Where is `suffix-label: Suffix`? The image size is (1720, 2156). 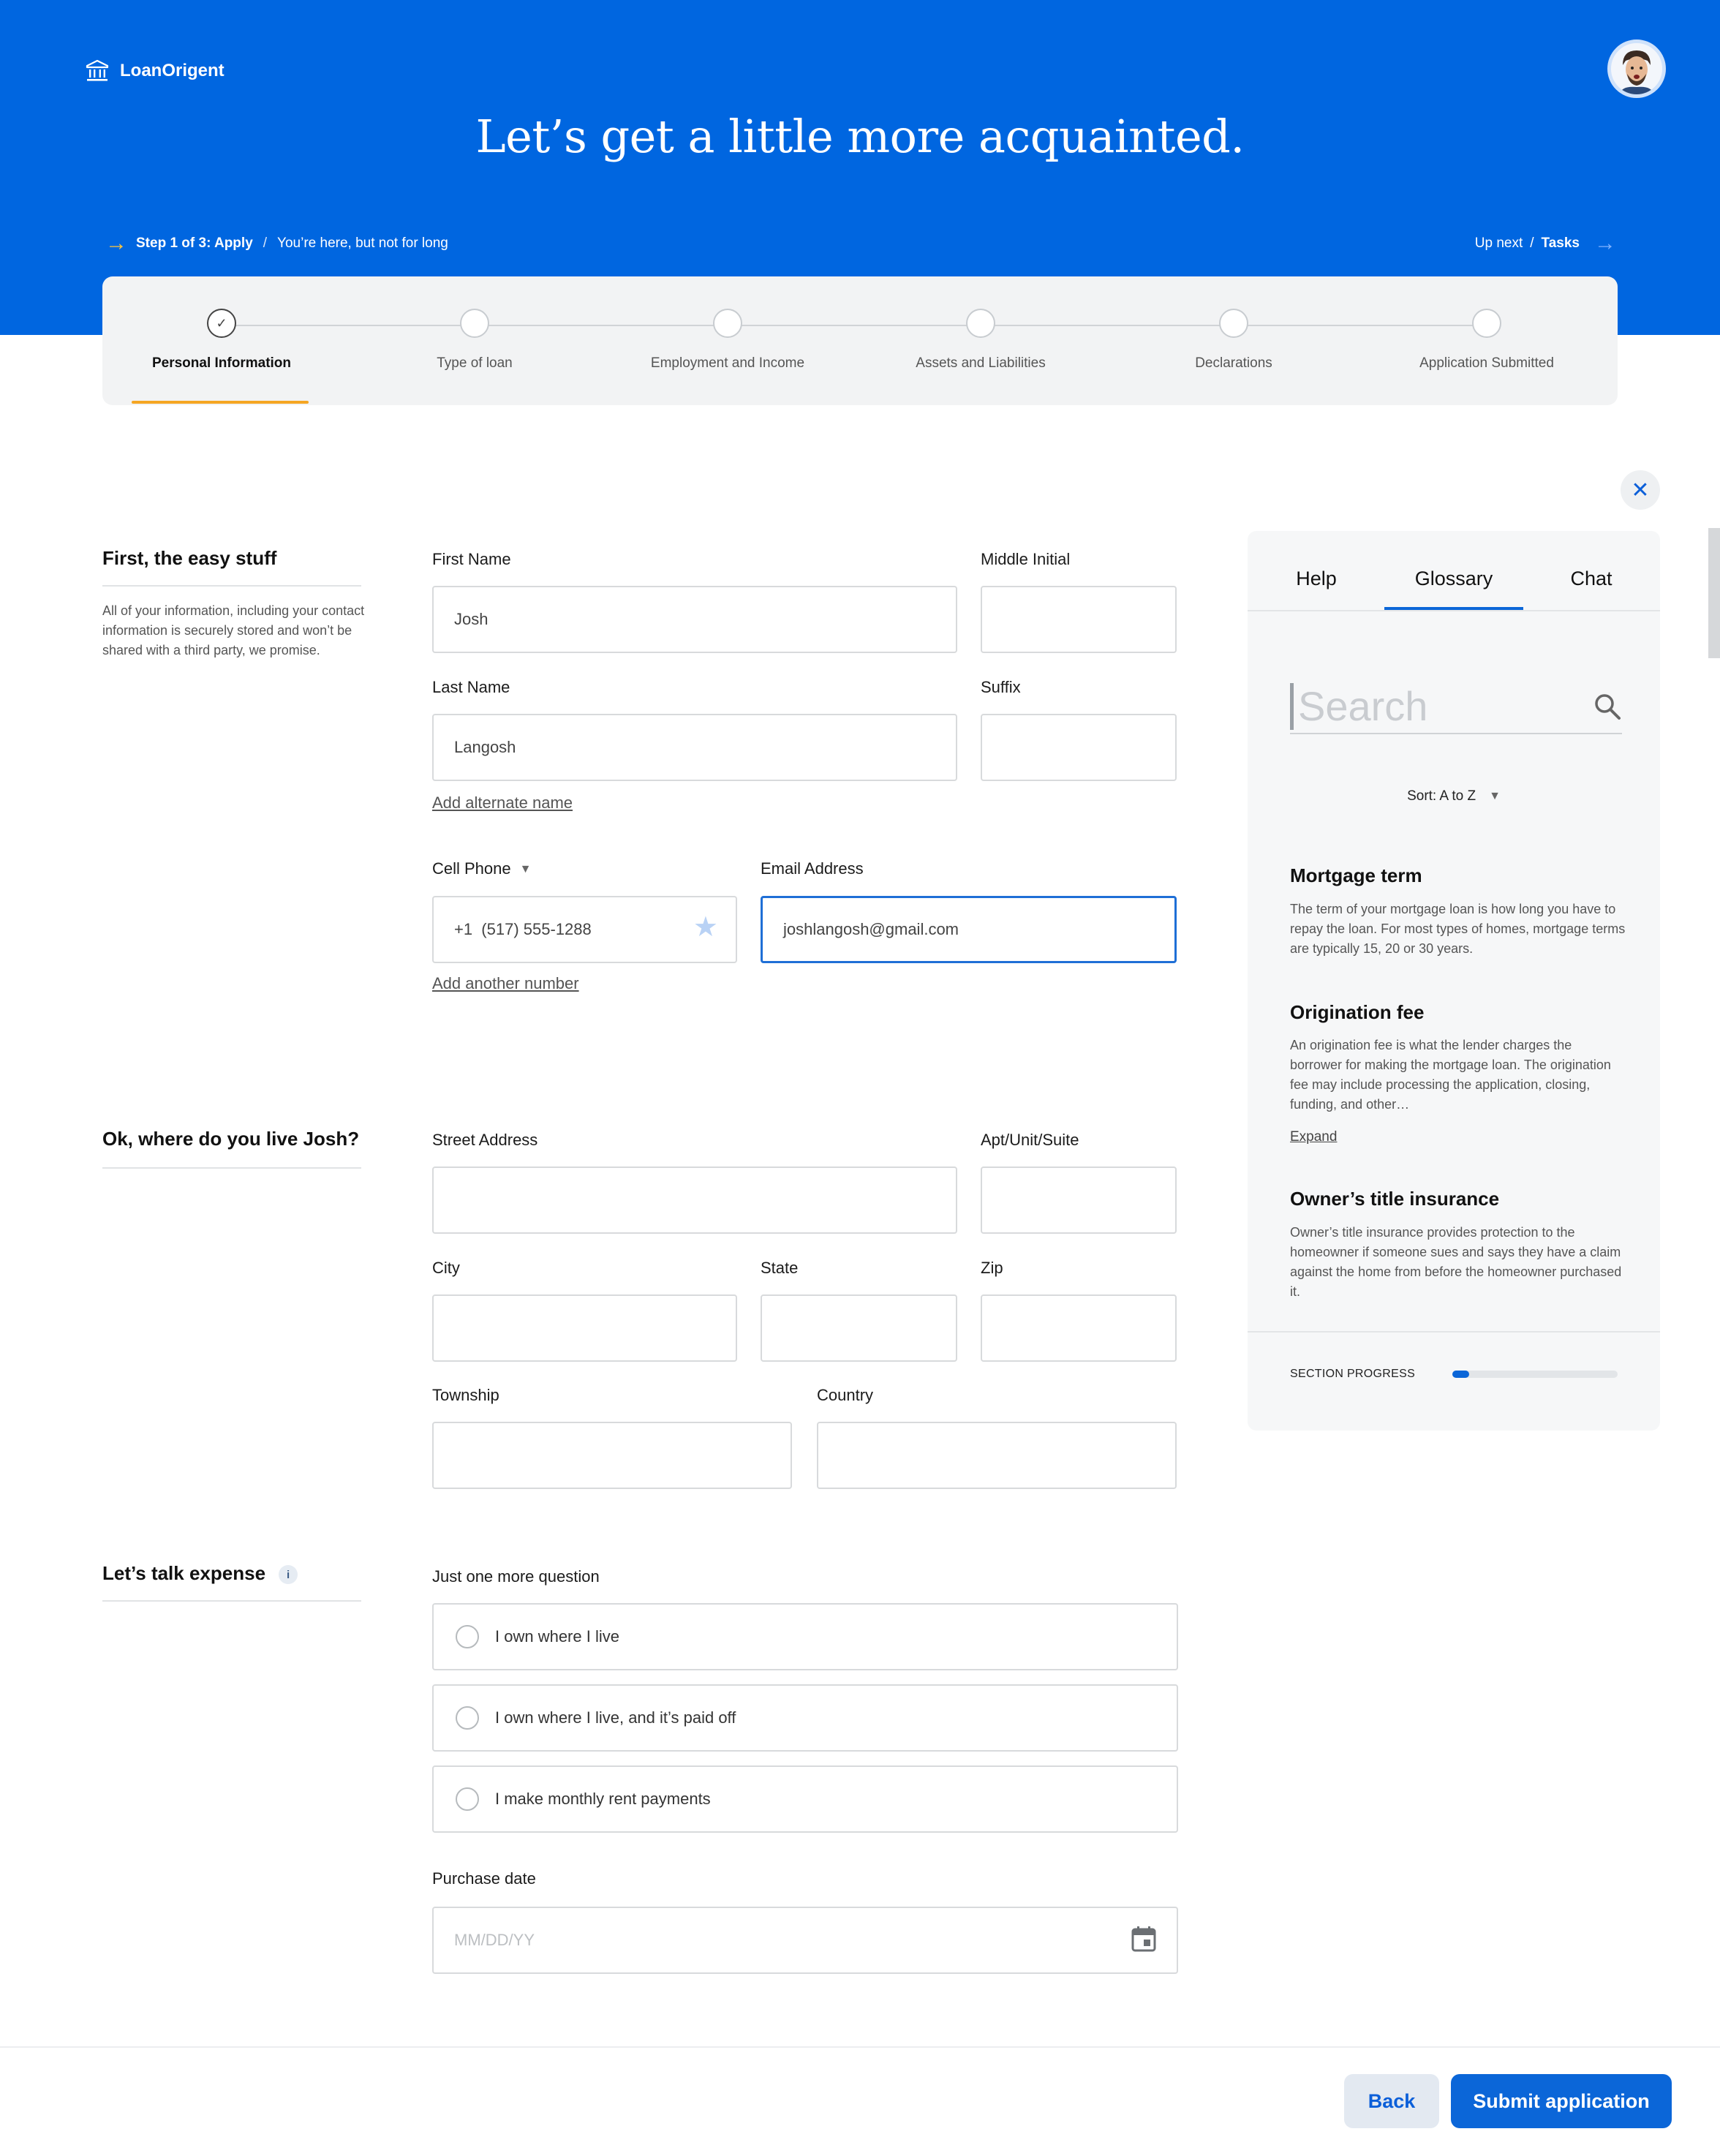 suffix-label: Suffix is located at coordinates (1001, 687).